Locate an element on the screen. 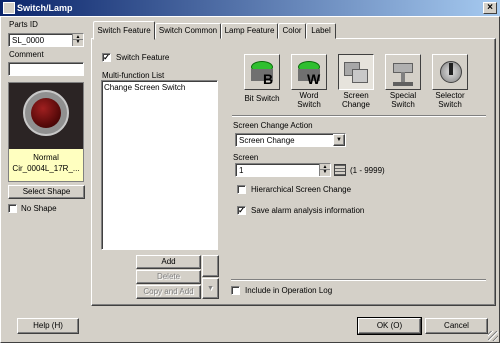 The image size is (500, 343). close-button: × is located at coordinates (490, 8).